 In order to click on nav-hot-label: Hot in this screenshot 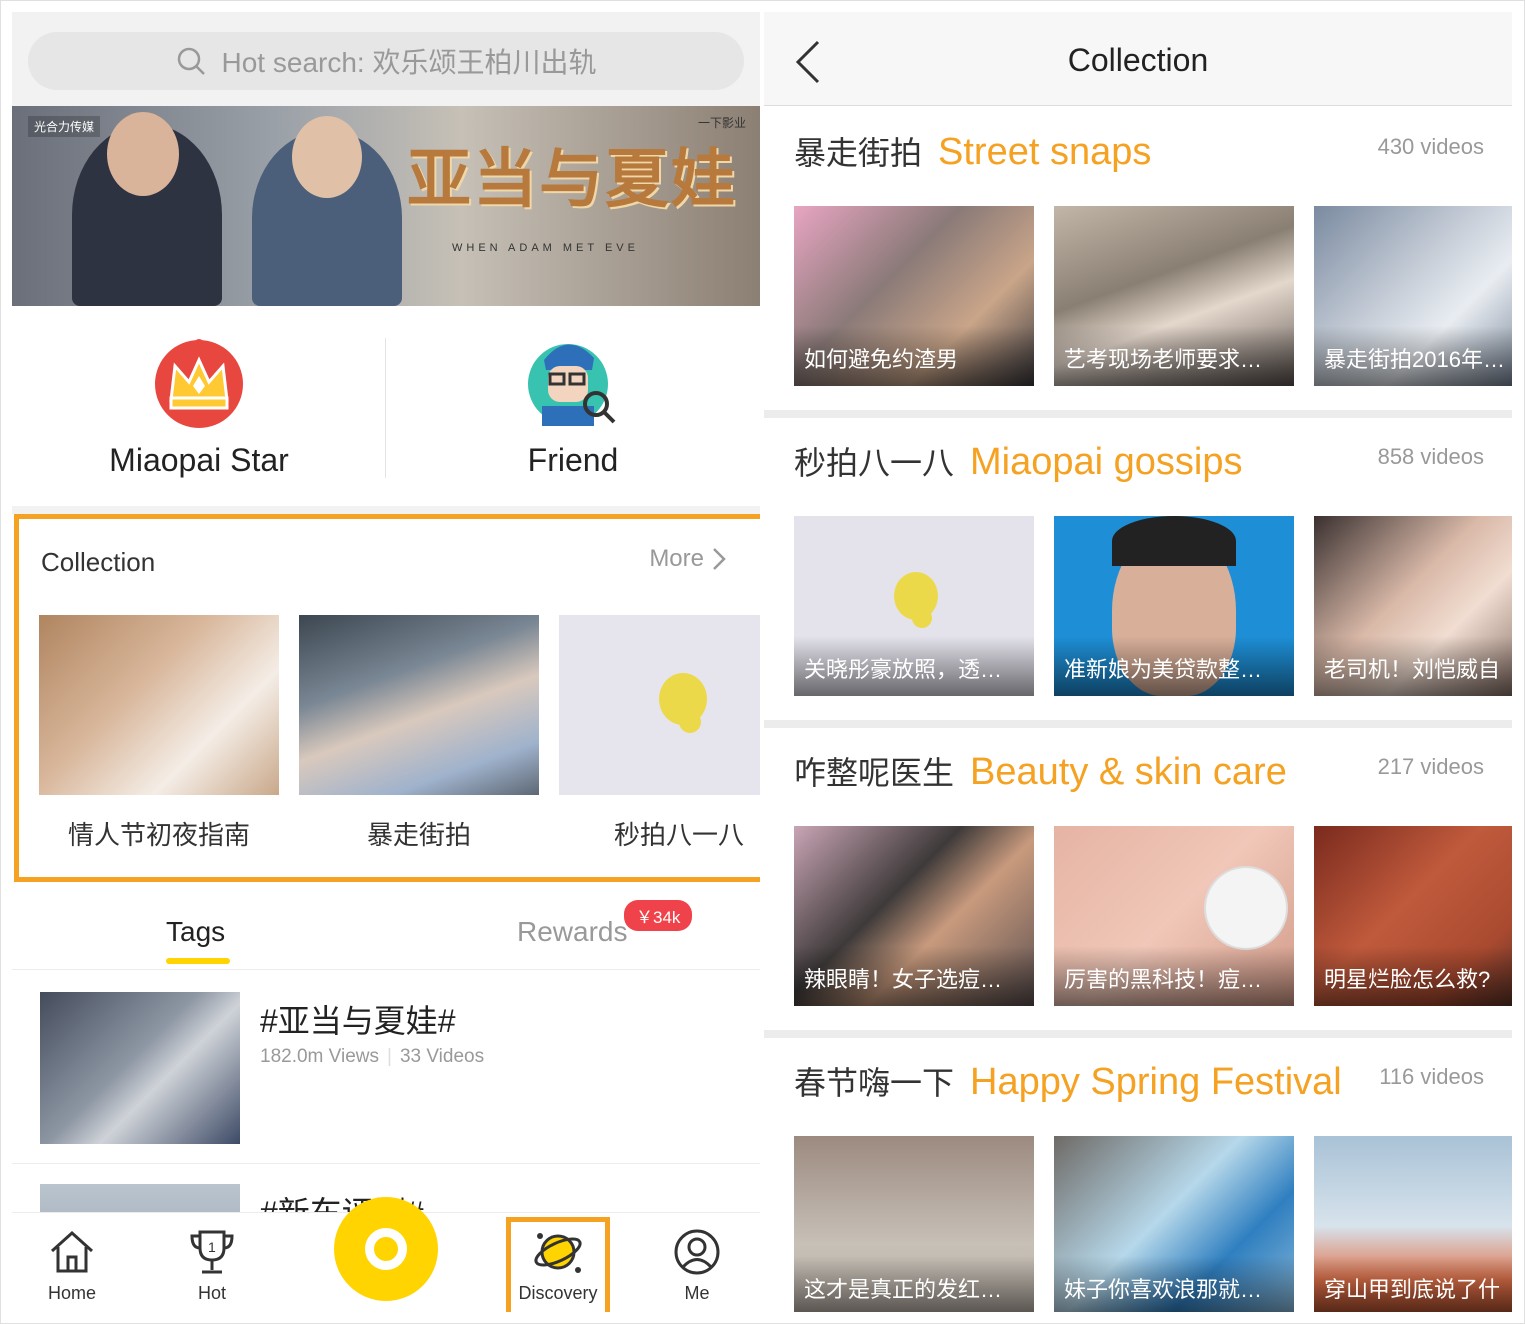, I will do `click(211, 1293)`.